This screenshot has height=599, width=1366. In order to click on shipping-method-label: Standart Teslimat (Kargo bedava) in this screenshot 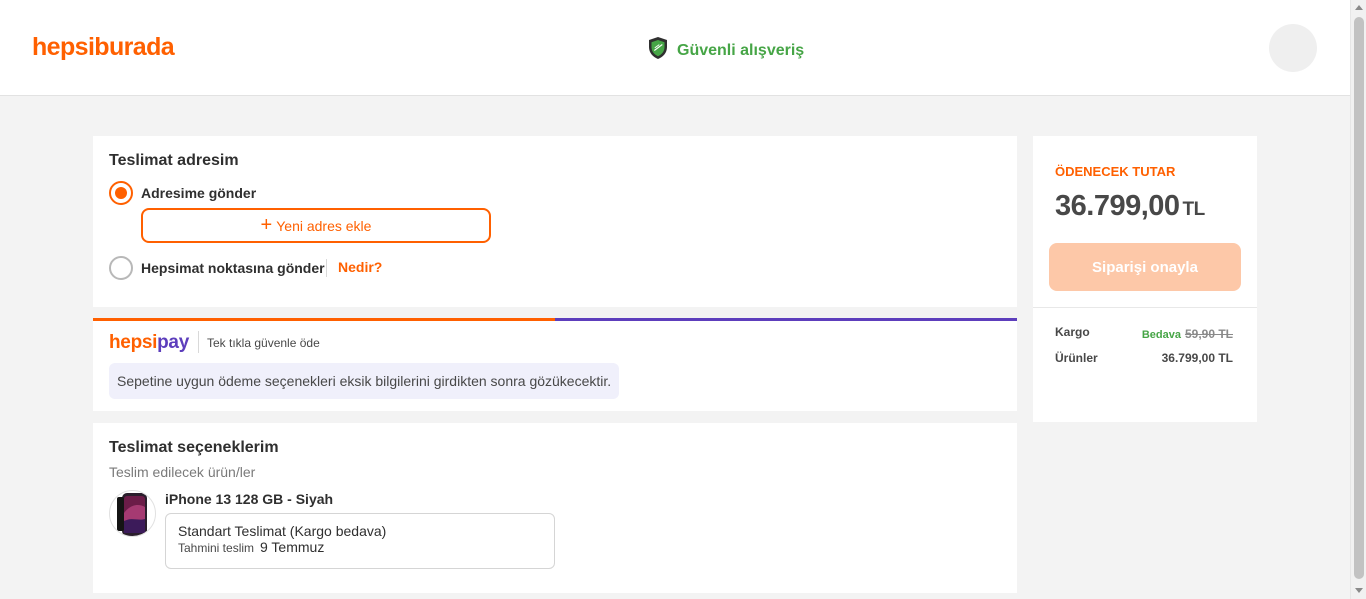, I will do `click(282, 531)`.